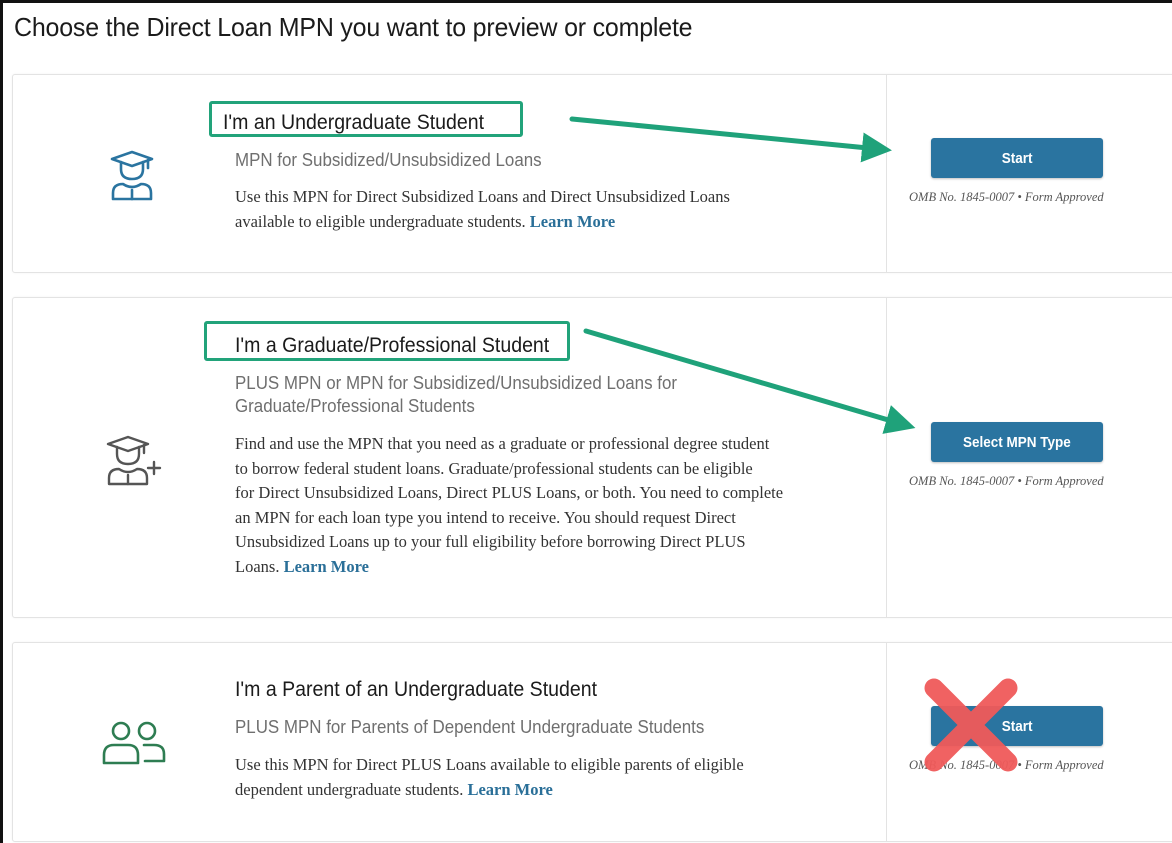 This screenshot has height=843, width=1172. I want to click on desc-line: dependent undergraduate students., so click(349, 789).